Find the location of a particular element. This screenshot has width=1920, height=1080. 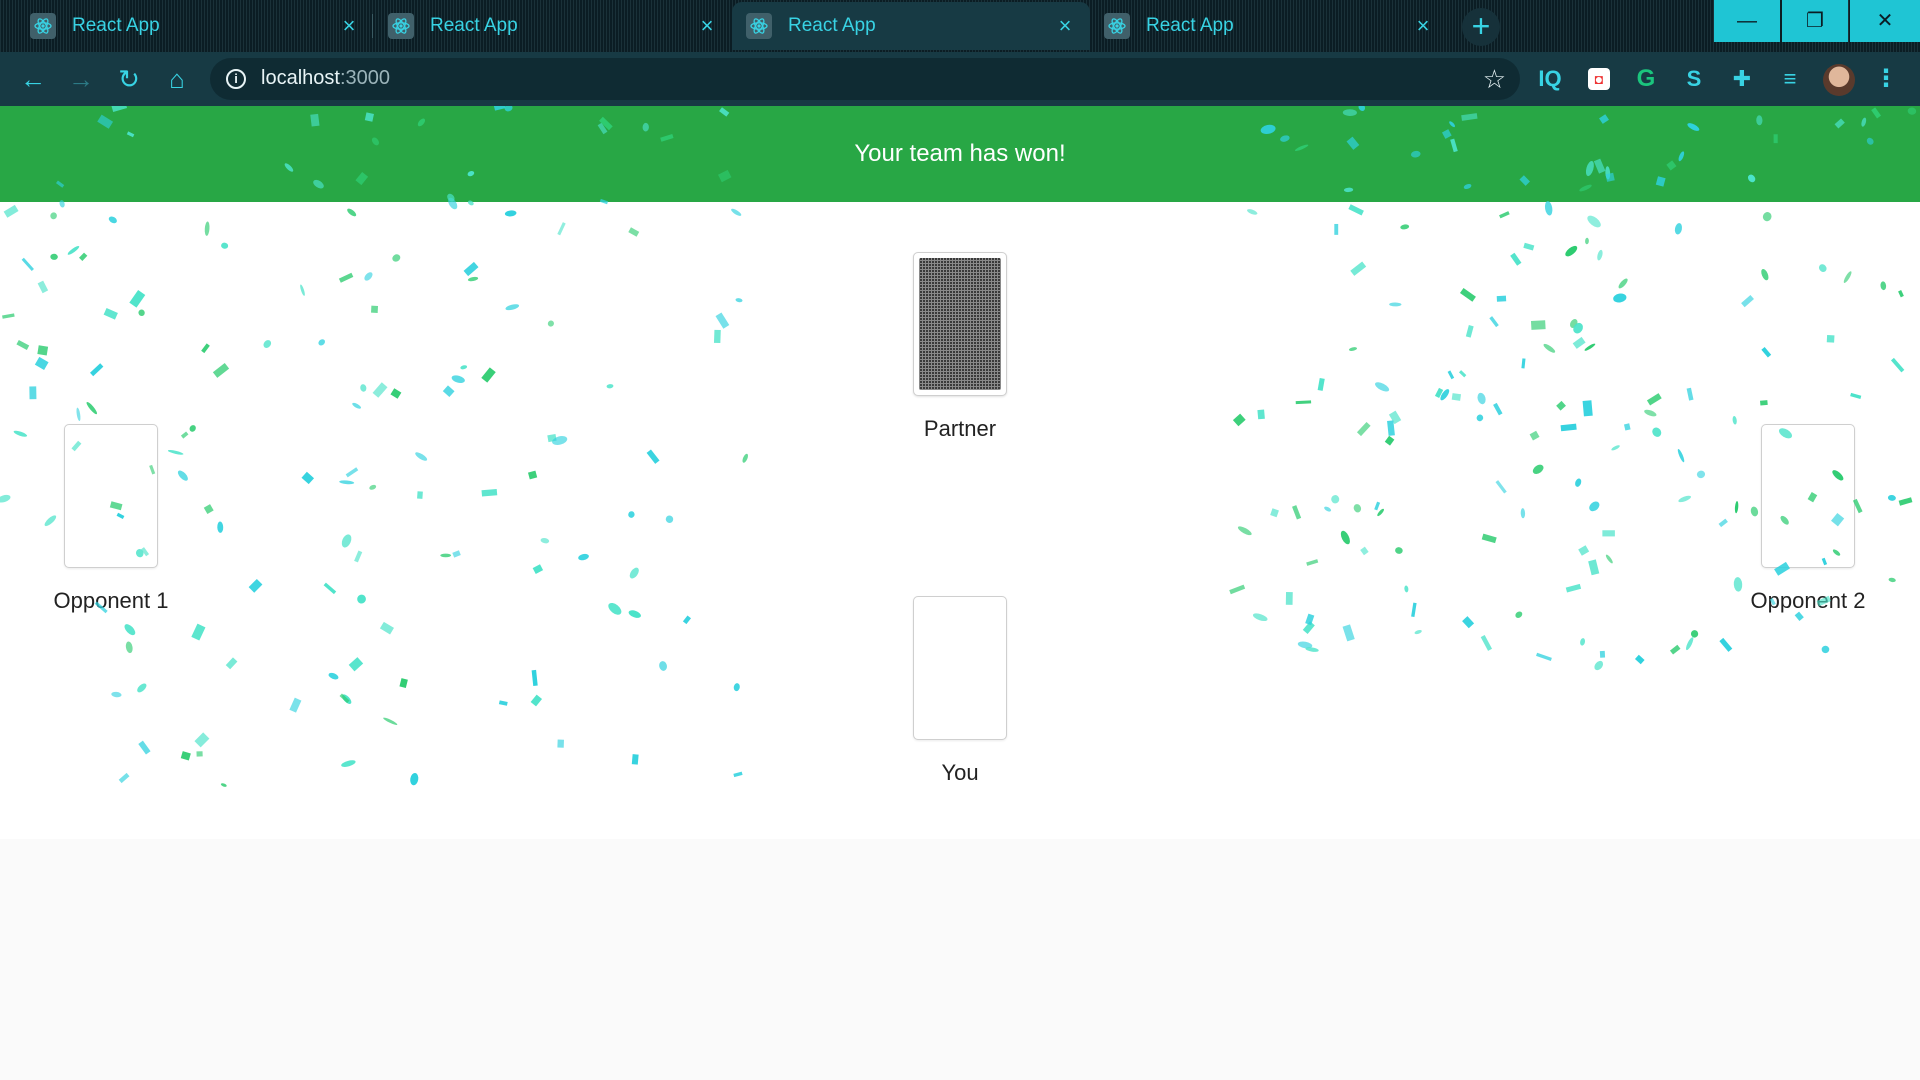

tab-title: React App is located at coordinates (116, 25).